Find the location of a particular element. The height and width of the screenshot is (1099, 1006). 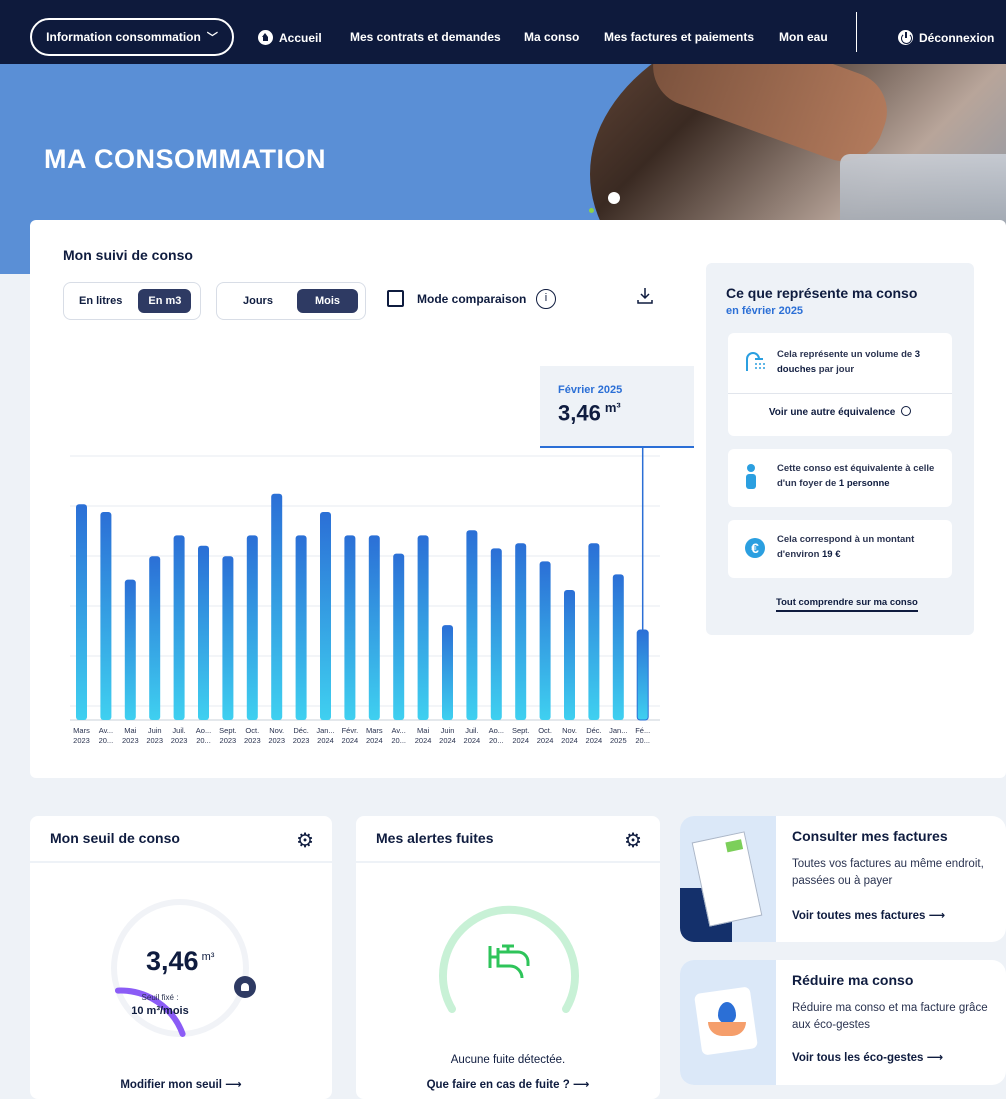

chart-bar-juil-2024 is located at coordinates (472, 625).